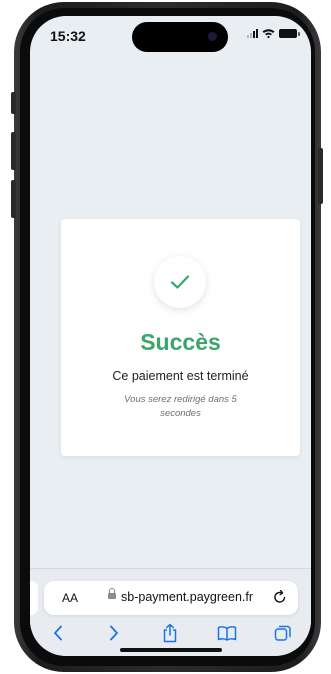 This screenshot has width=331, height=674. I want to click on bookmarks-button, so click(227, 633).